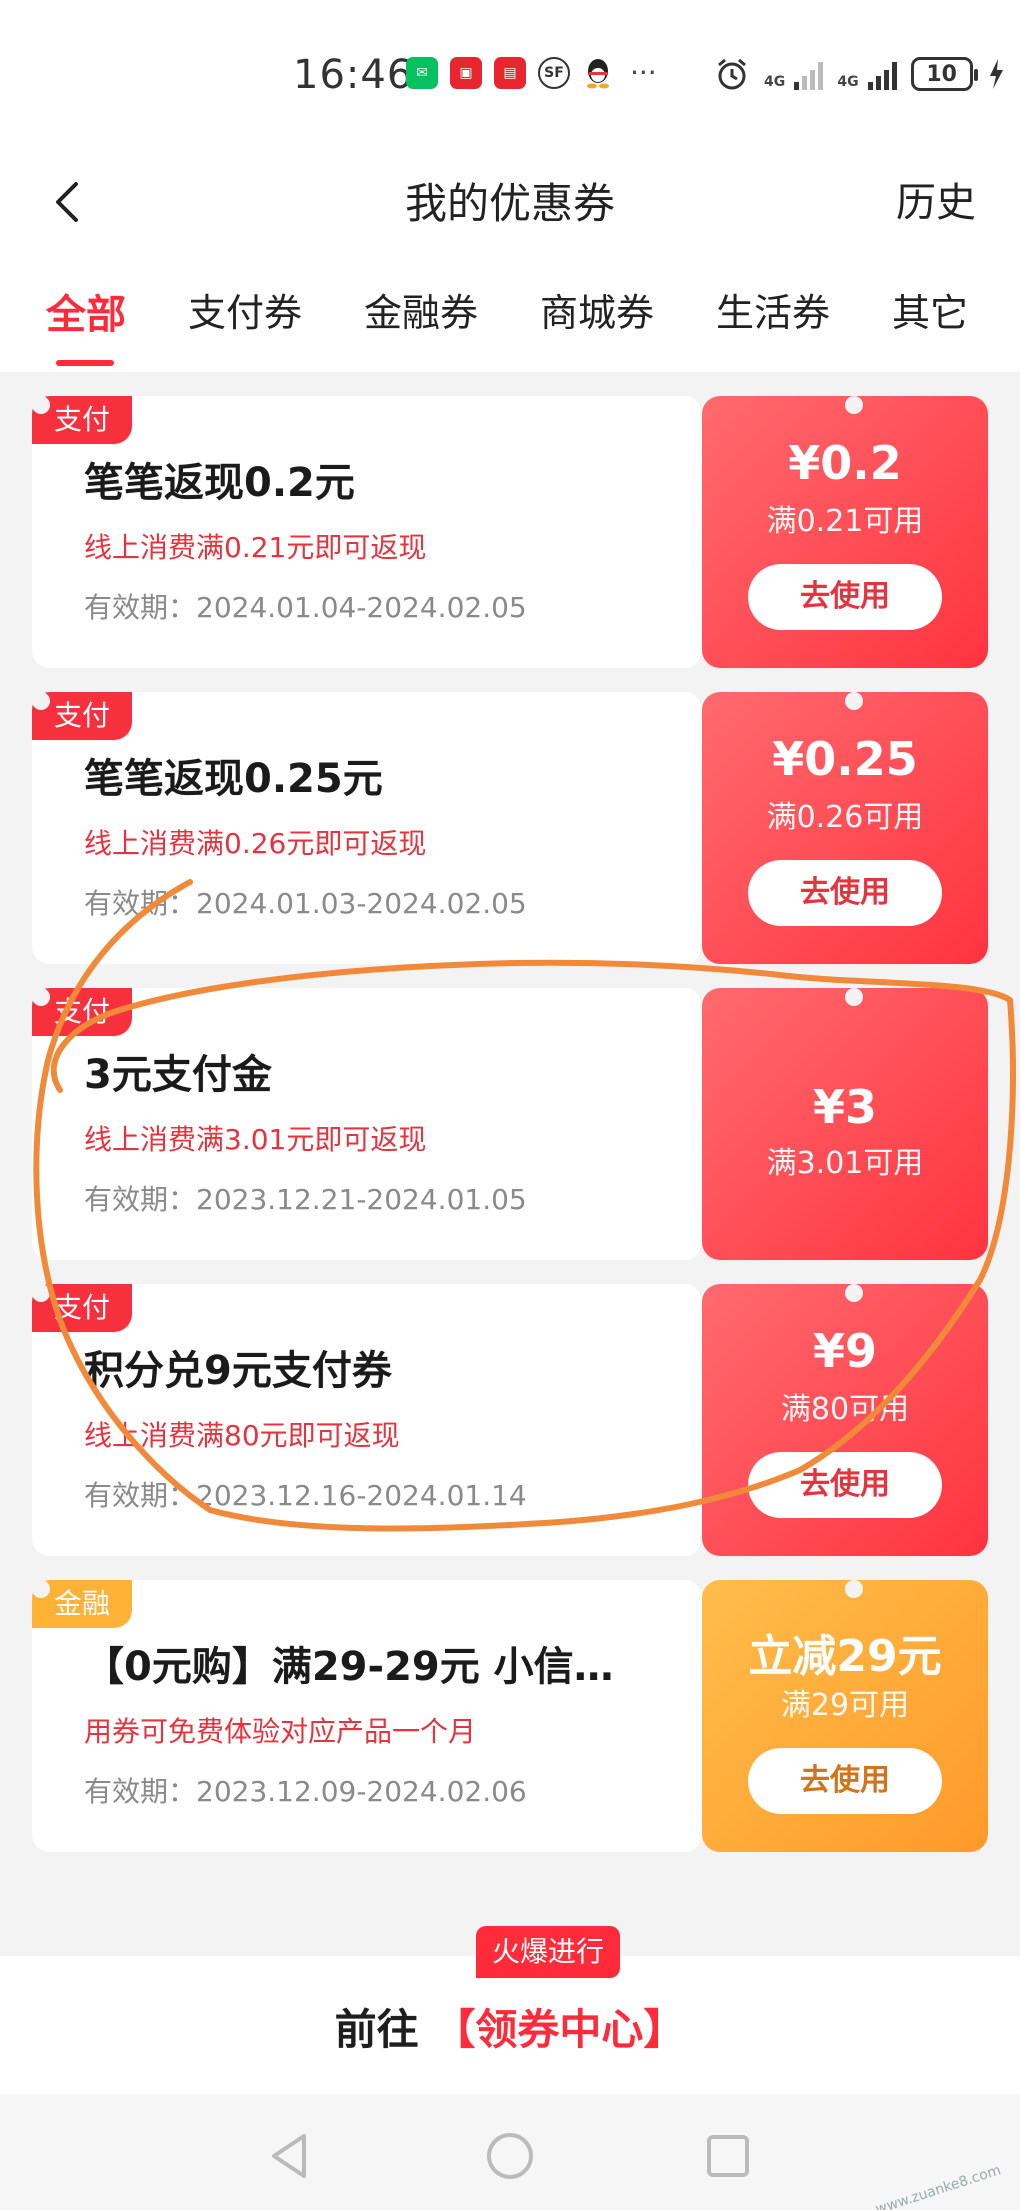  What do you see at coordinates (845, 759) in the screenshot?
I see `coupon-amount: ¥0.25` at bounding box center [845, 759].